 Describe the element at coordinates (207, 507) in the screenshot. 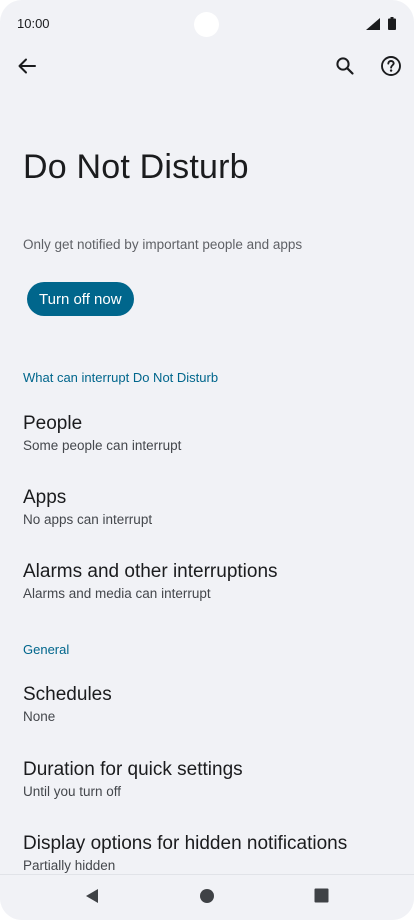

I see `list-item-apps: Apps No apps can interrupt` at that location.